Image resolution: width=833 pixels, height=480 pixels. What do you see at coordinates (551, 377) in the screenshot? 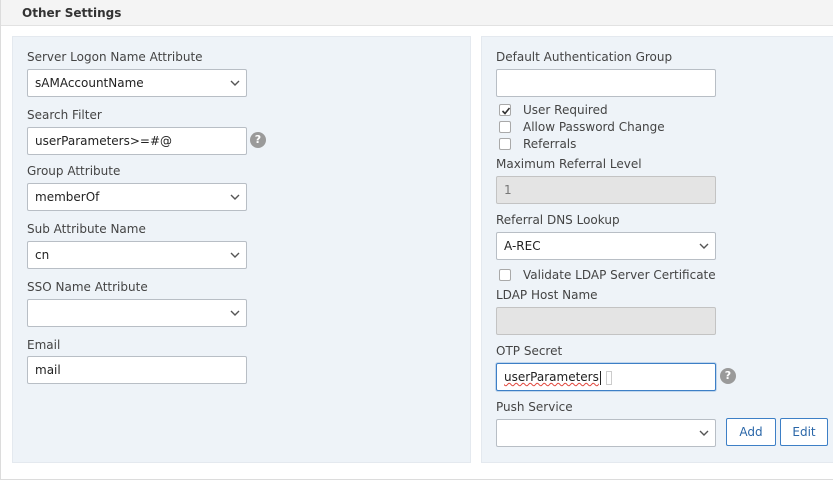
I see `otp-secret-value: userParameters` at bounding box center [551, 377].